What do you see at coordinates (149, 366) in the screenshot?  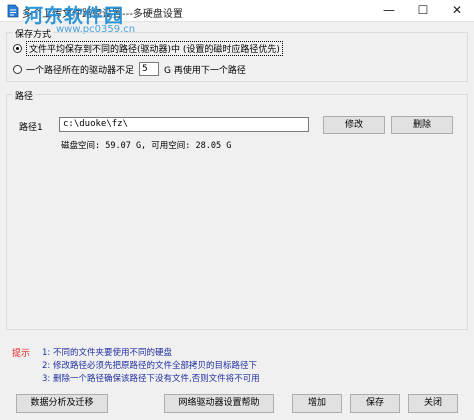 I see `tip-item: 2: 修改路径必须先把原路径的文件全部拷贝的目标路径下` at bounding box center [149, 366].